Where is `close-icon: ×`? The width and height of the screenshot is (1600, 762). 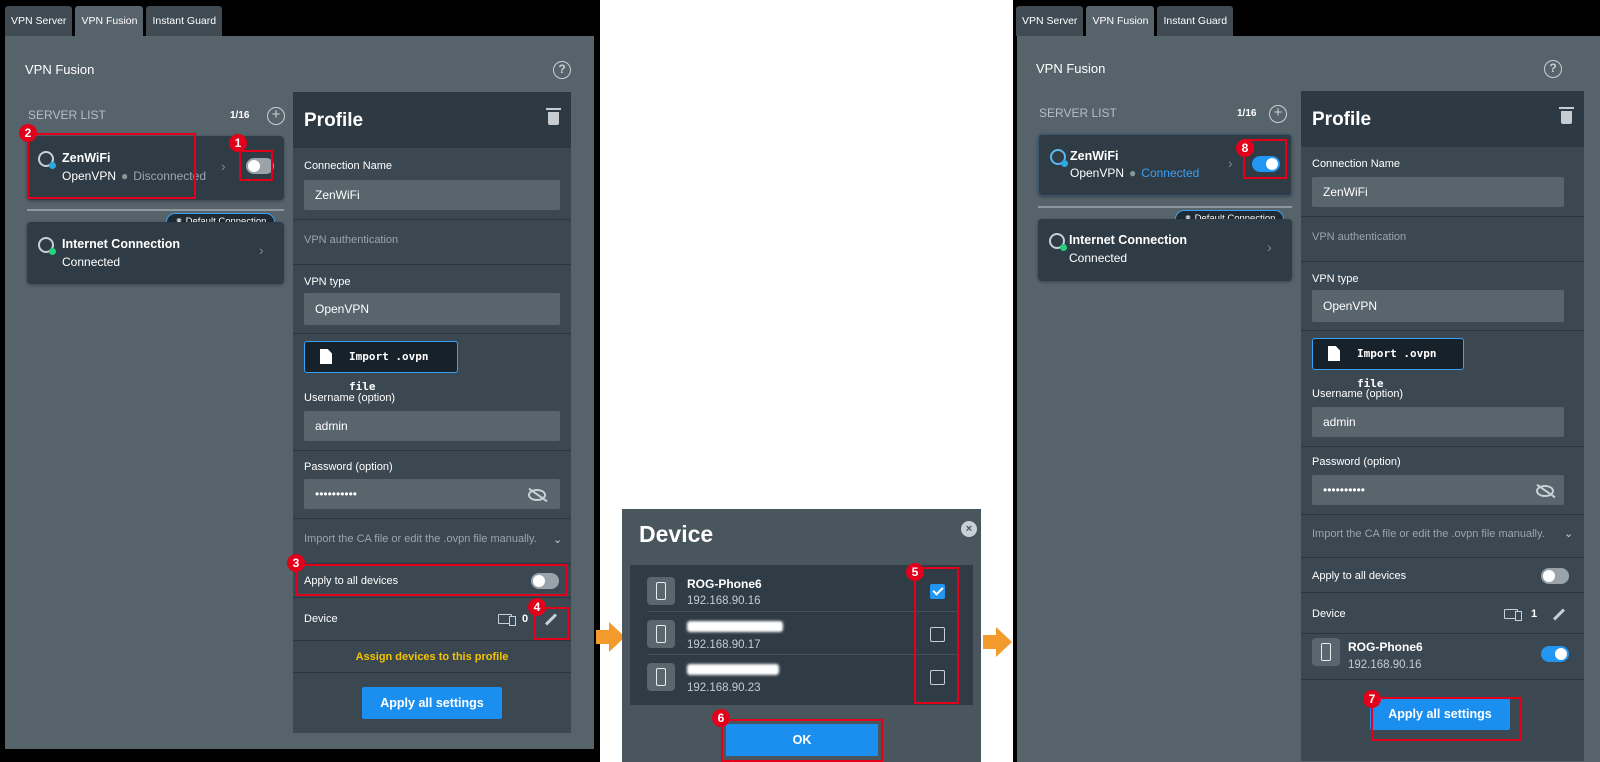
close-icon: × is located at coordinates (969, 529).